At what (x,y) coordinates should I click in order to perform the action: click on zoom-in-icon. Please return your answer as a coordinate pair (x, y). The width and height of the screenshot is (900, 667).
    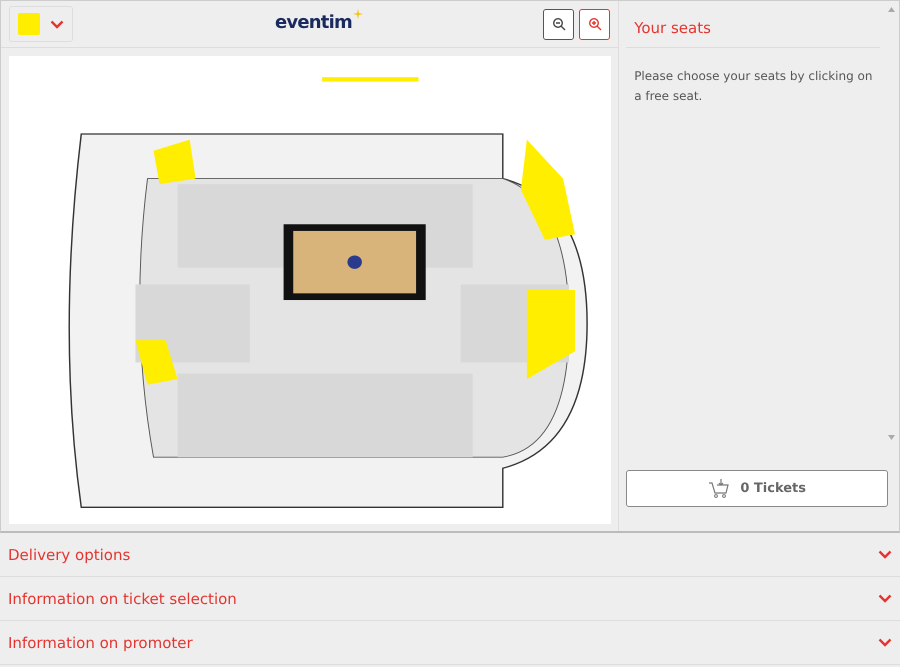
    Looking at the image, I should click on (595, 24).